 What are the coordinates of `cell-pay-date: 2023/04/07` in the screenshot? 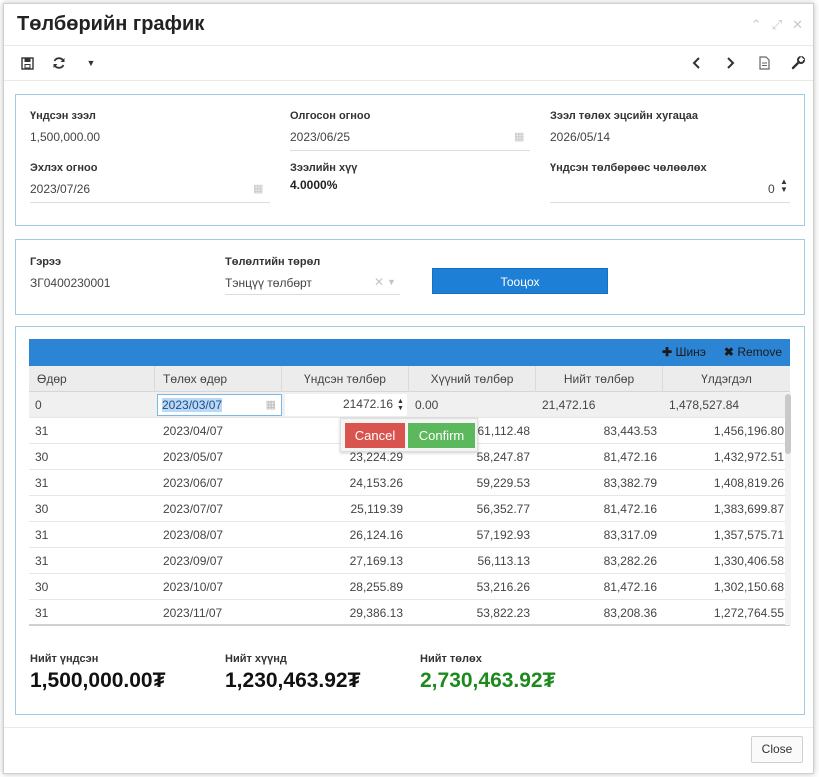 It's located at (193, 431).